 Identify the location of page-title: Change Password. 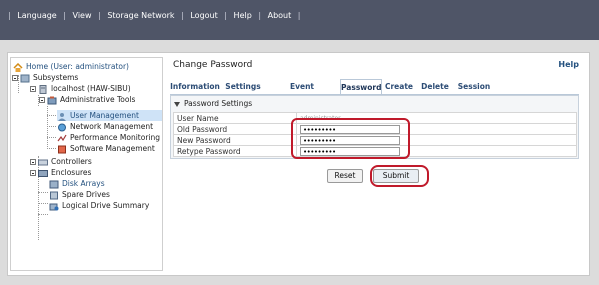
(213, 65).